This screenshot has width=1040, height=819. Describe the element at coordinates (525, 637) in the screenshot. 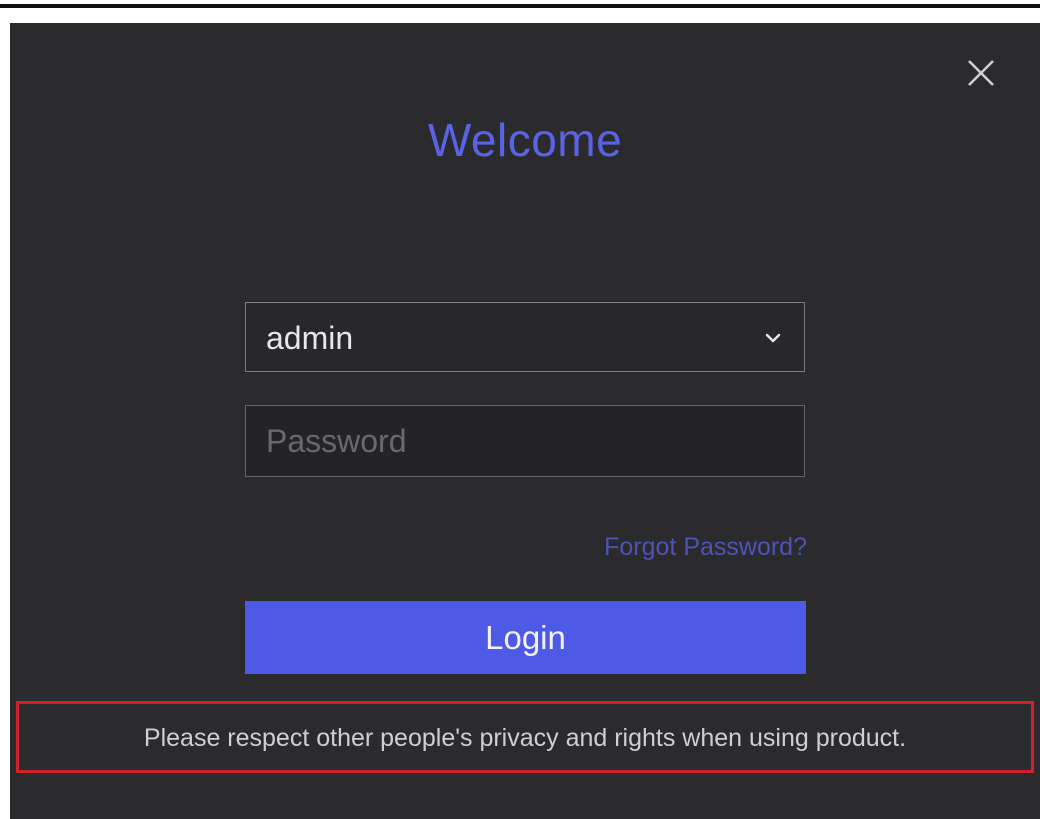

I see `login-button: Login` at that location.